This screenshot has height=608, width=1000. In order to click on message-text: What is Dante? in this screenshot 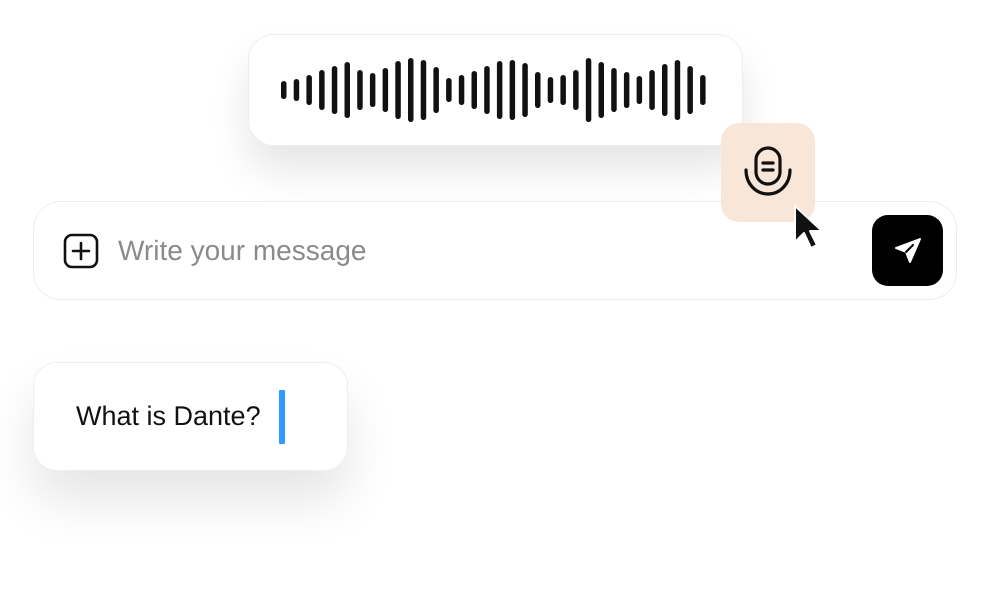, I will do `click(168, 416)`.